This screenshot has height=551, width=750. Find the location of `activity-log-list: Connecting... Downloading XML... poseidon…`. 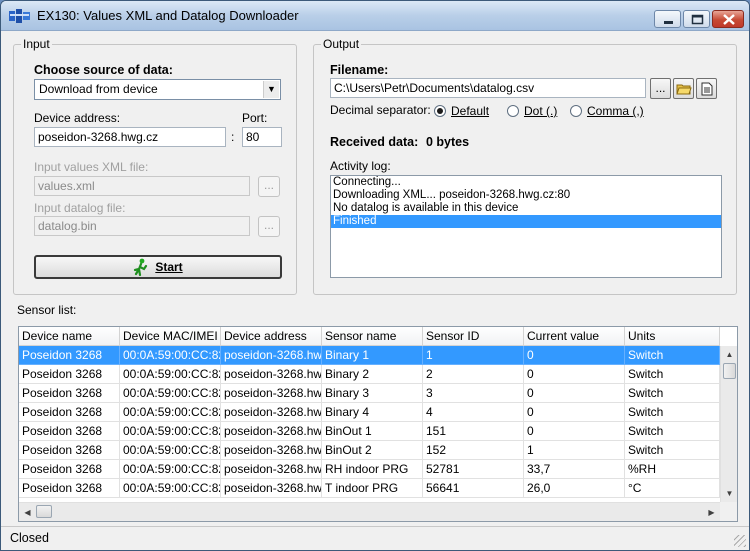

activity-log-list: Connecting... Downloading XML... poseidon… is located at coordinates (526, 226).